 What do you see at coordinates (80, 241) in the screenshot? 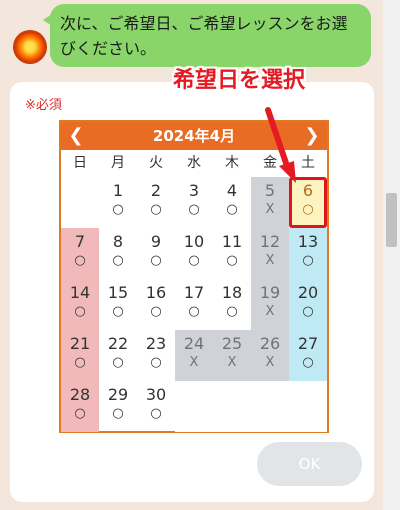
I see `day-number: 7` at bounding box center [80, 241].